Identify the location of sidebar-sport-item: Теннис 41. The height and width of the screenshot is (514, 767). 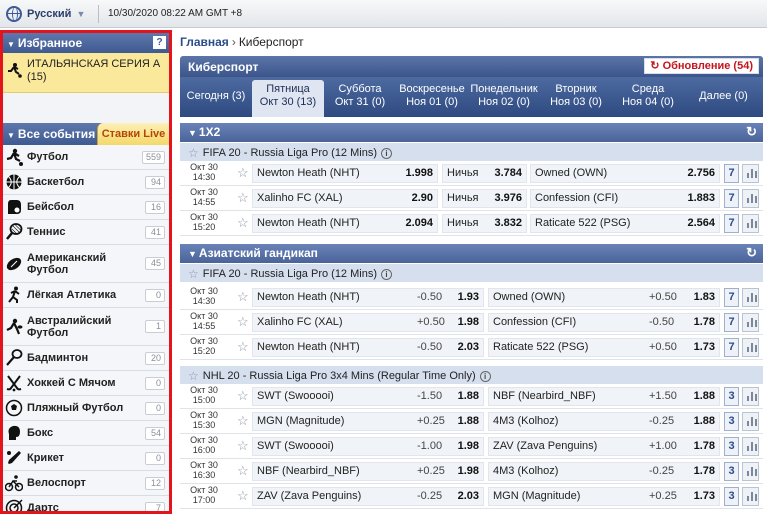
(86, 232).